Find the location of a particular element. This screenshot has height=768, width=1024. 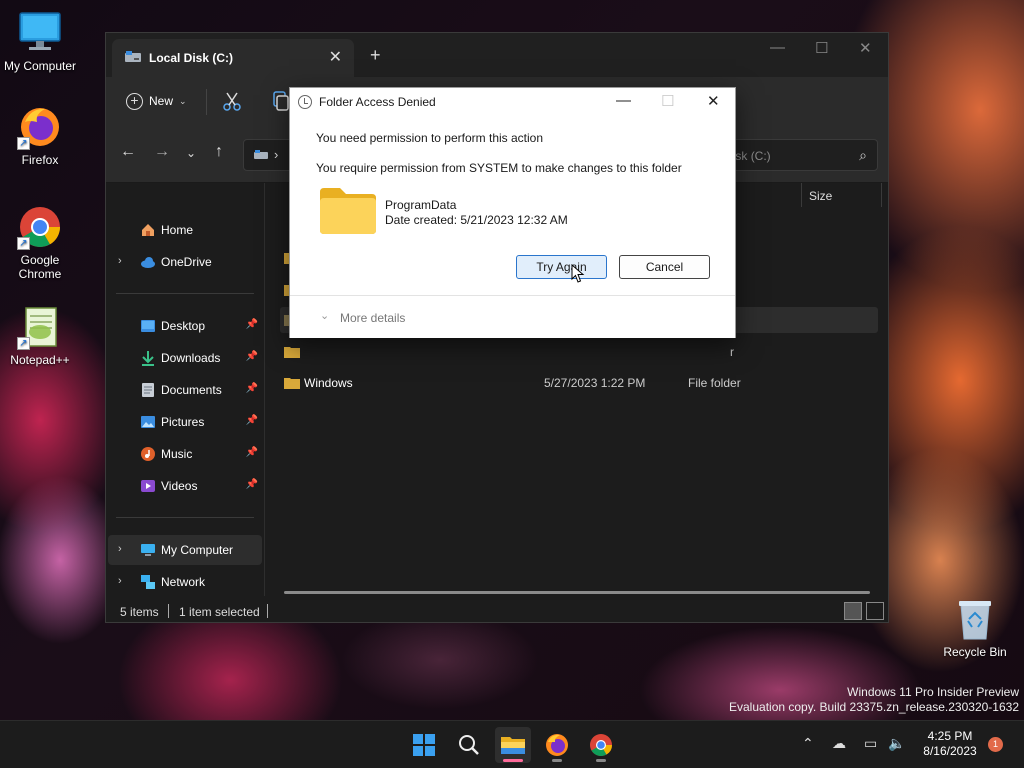

sidebar-item-my-computer: › My Computer is located at coordinates (185, 550).